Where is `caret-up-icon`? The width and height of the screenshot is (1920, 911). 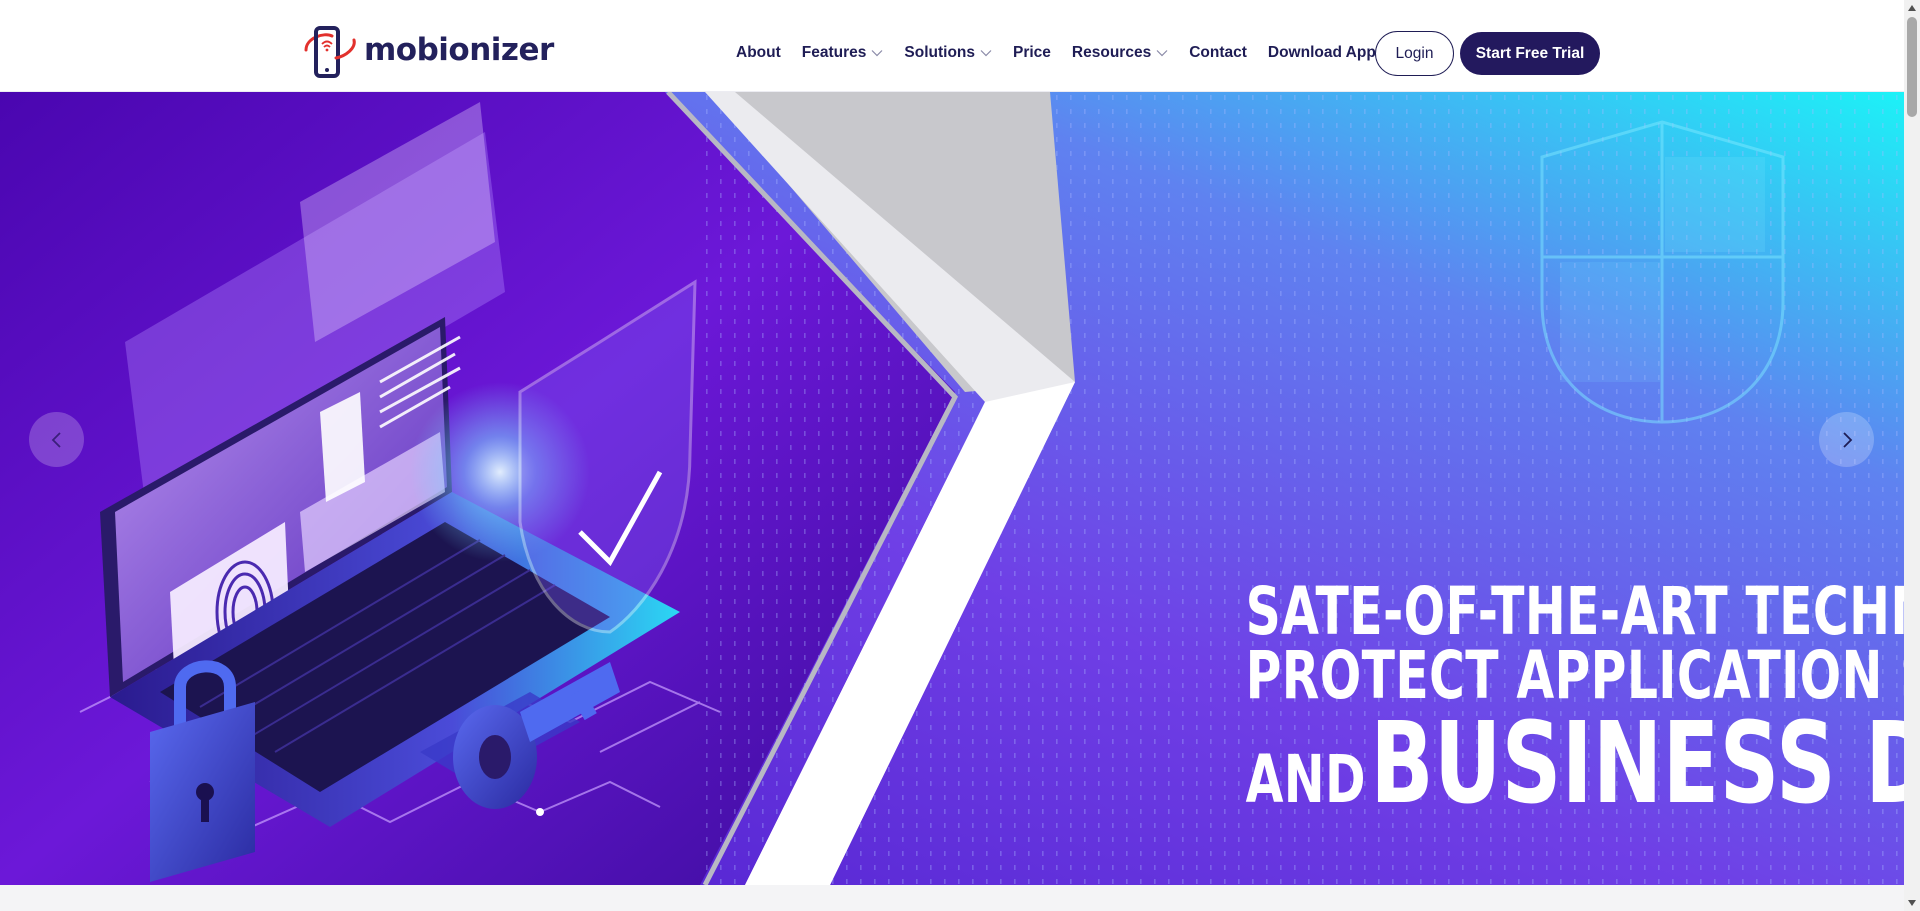 caret-up-icon is located at coordinates (1912, 8).